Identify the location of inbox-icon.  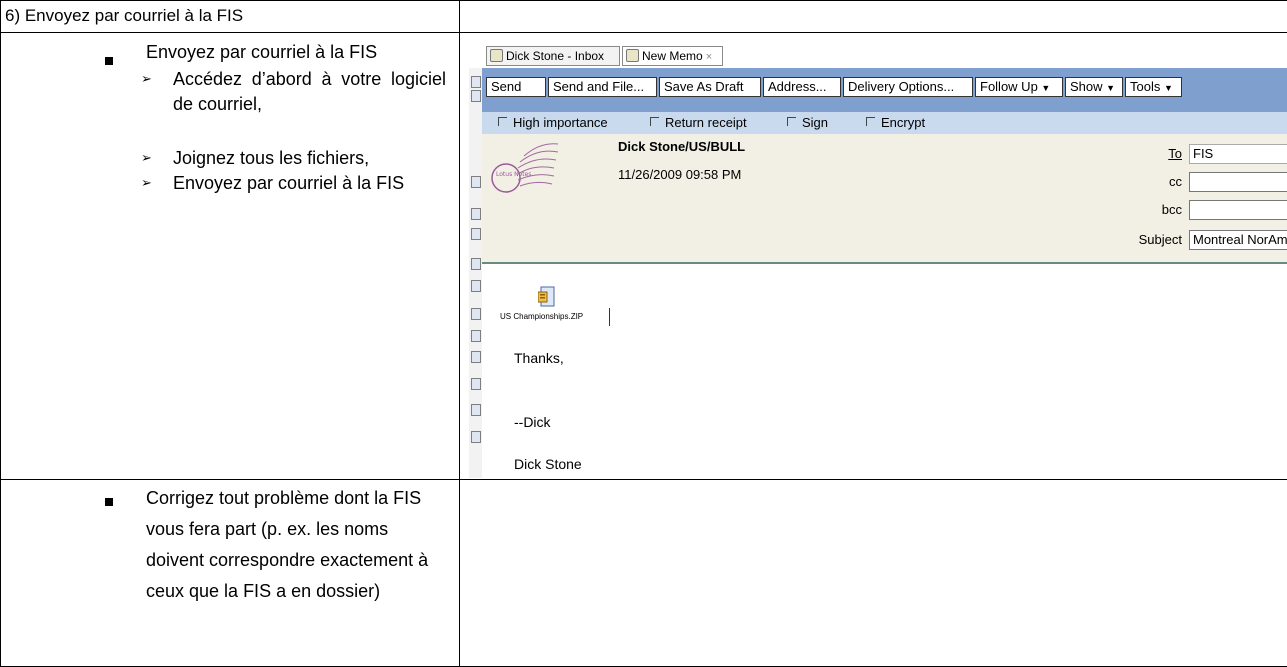
(496, 55).